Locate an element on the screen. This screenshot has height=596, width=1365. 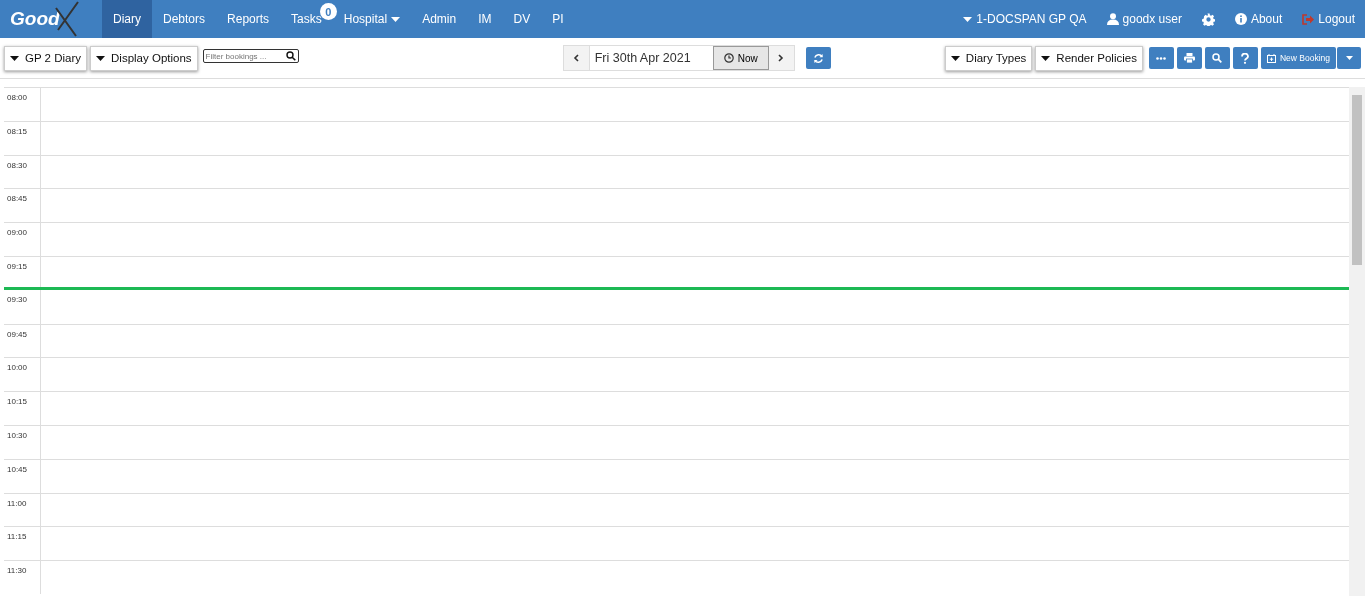
chevron-left-icon is located at coordinates (576, 58).